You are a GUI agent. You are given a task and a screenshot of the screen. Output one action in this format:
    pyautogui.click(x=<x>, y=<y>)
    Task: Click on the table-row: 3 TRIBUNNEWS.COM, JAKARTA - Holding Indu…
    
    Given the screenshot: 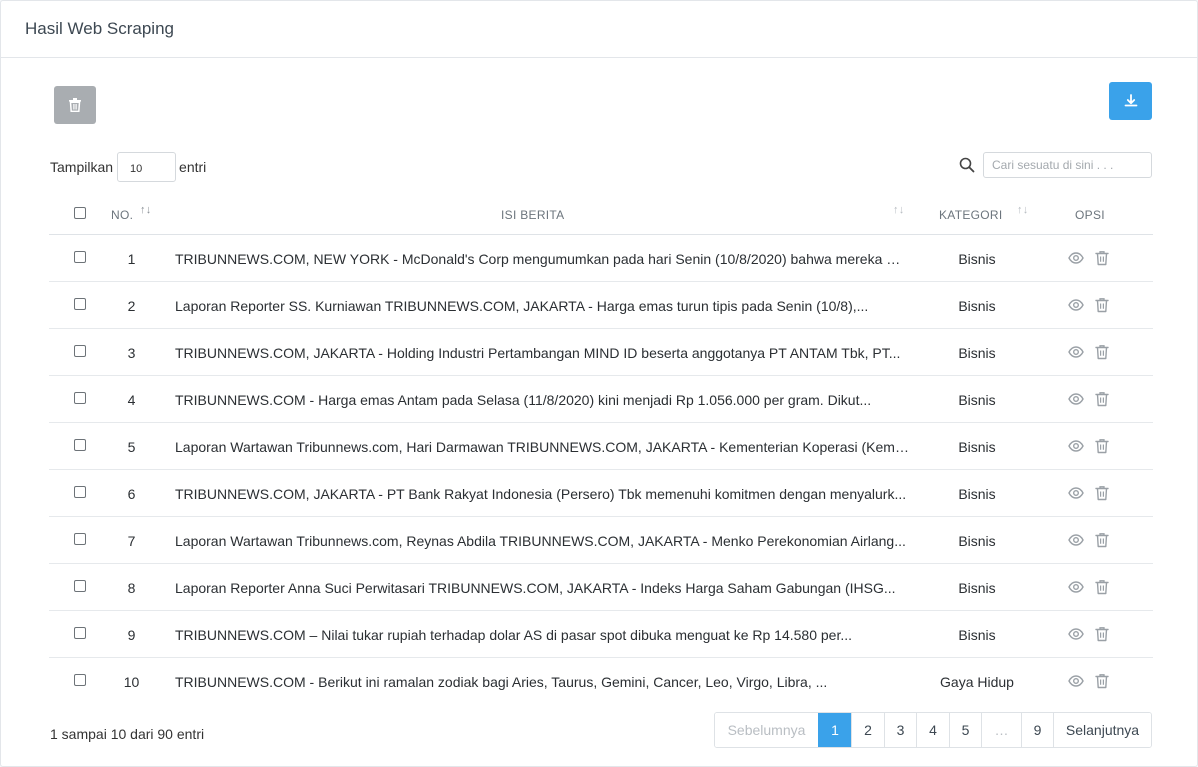 What is the action you would take?
    pyautogui.click(x=601, y=352)
    